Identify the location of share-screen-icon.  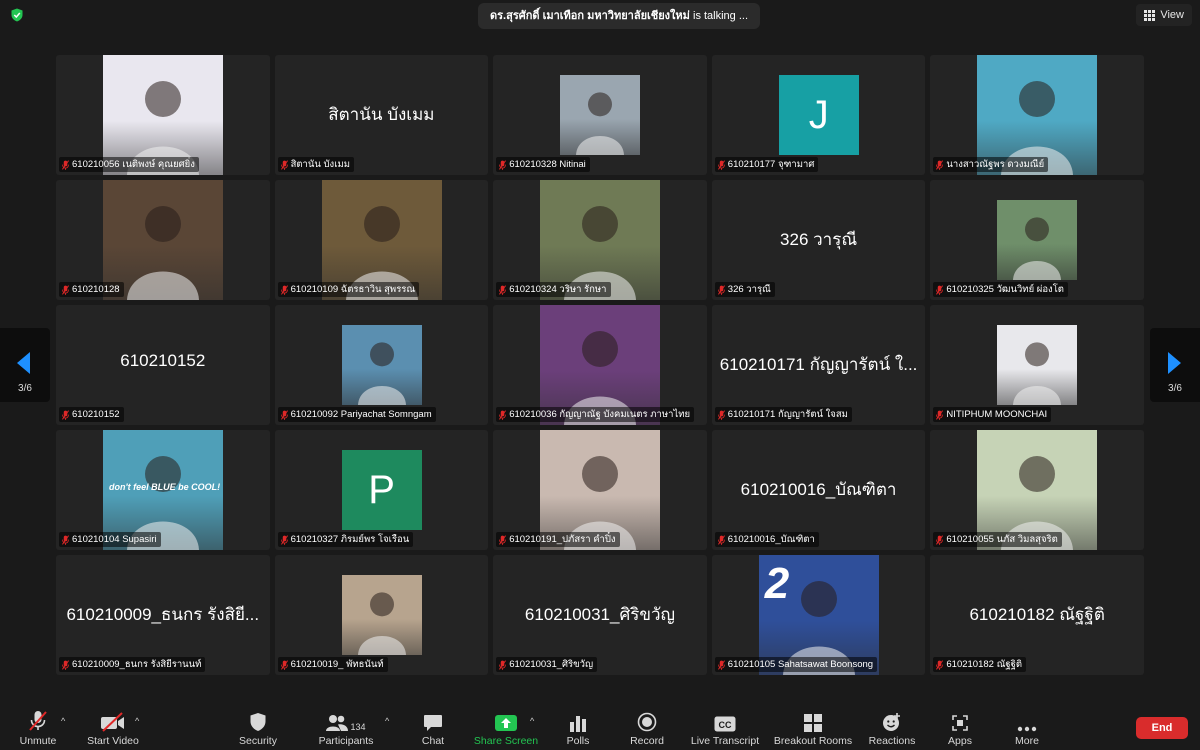
(506, 723).